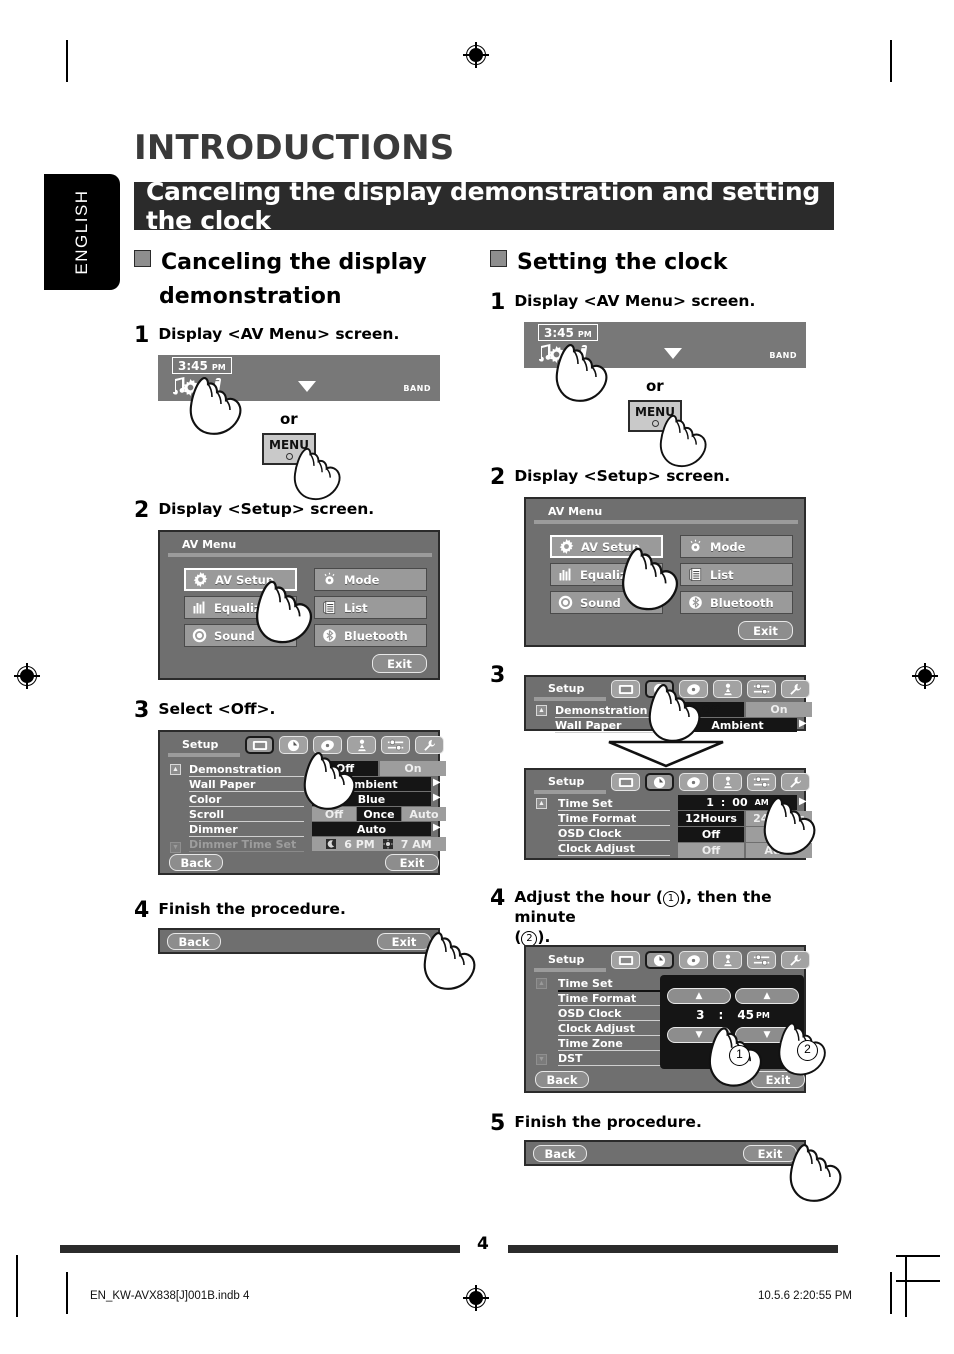 The image size is (954, 1354). What do you see at coordinates (437, 797) in the screenshot?
I see `color-more-arrow-icon: ▶` at bounding box center [437, 797].